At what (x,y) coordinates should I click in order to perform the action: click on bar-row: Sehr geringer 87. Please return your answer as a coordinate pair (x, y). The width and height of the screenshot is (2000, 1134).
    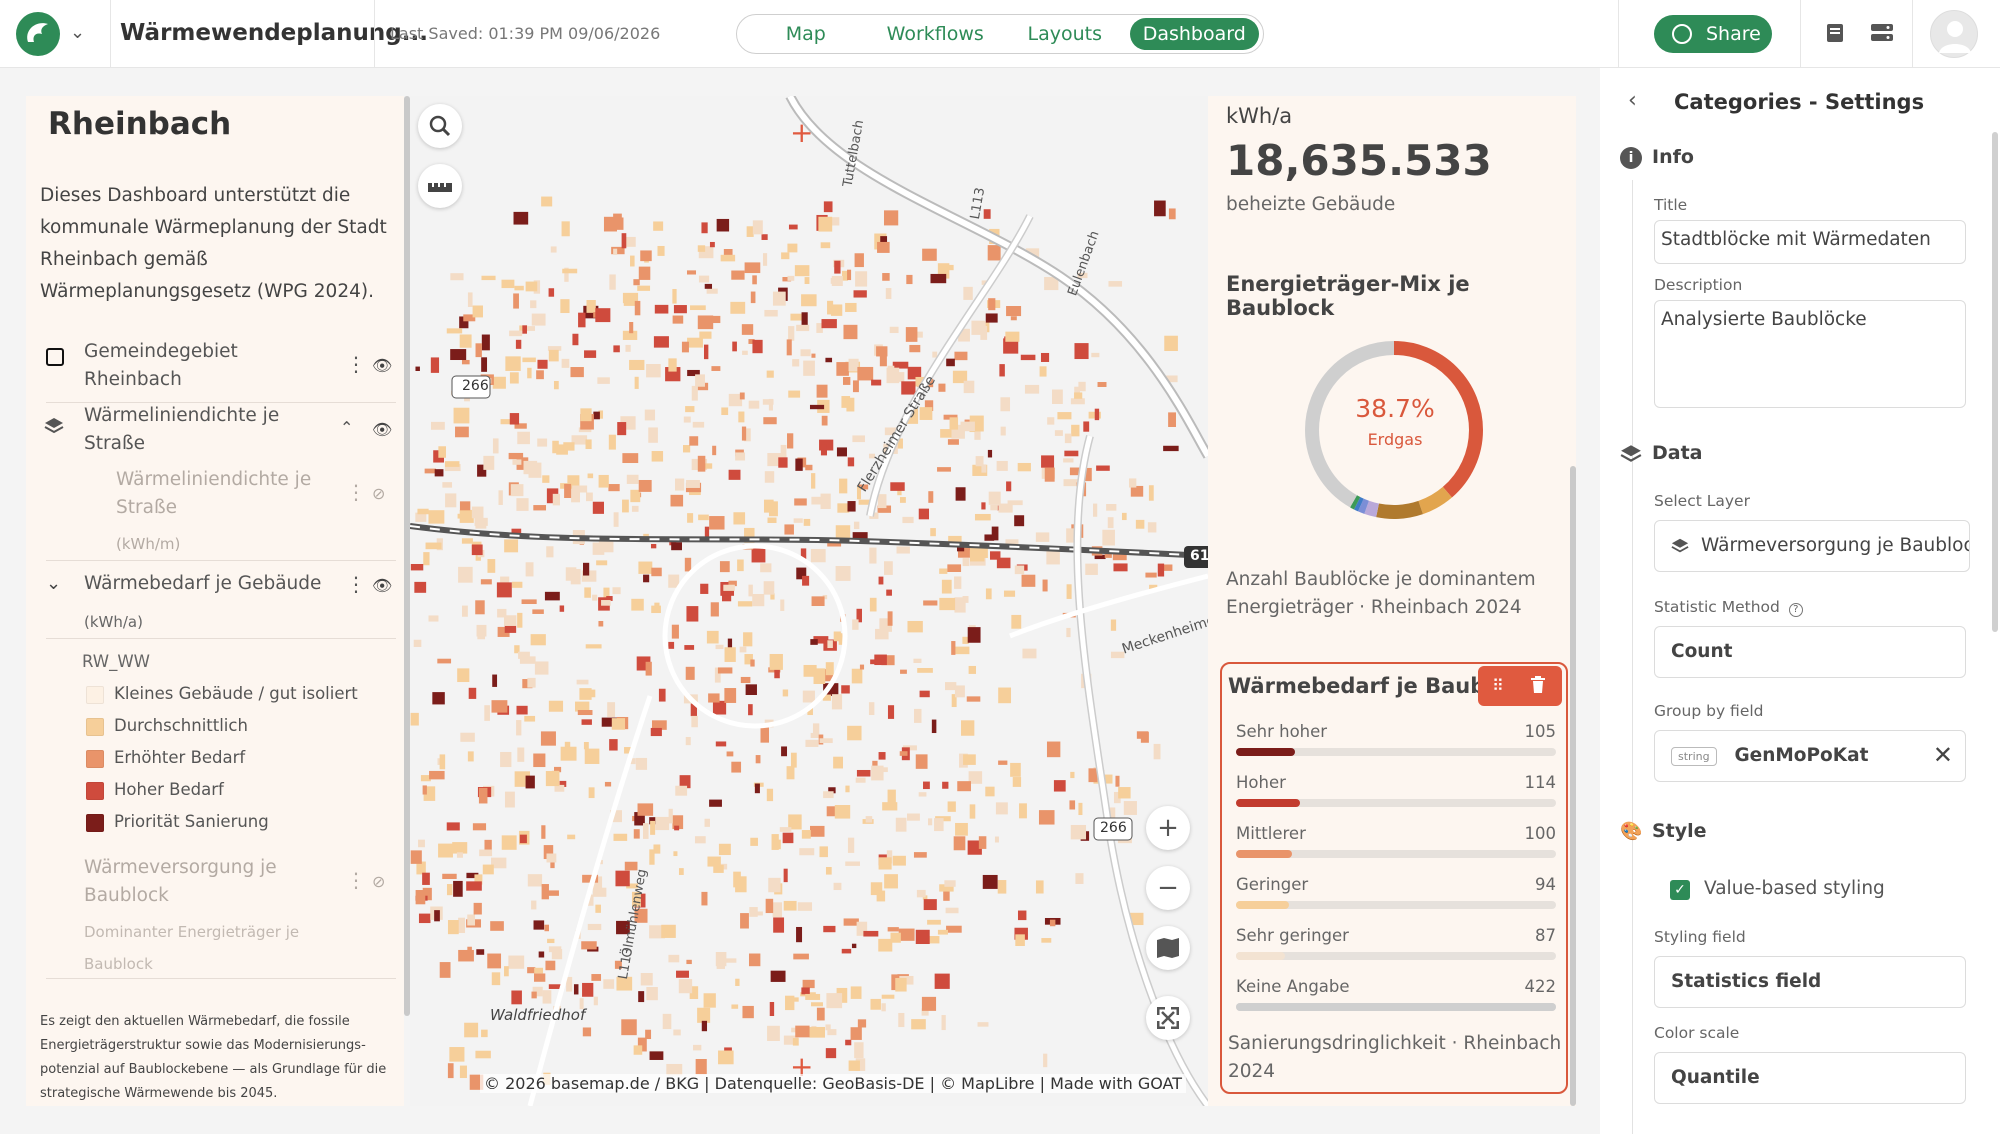
    Looking at the image, I should click on (1396, 951).